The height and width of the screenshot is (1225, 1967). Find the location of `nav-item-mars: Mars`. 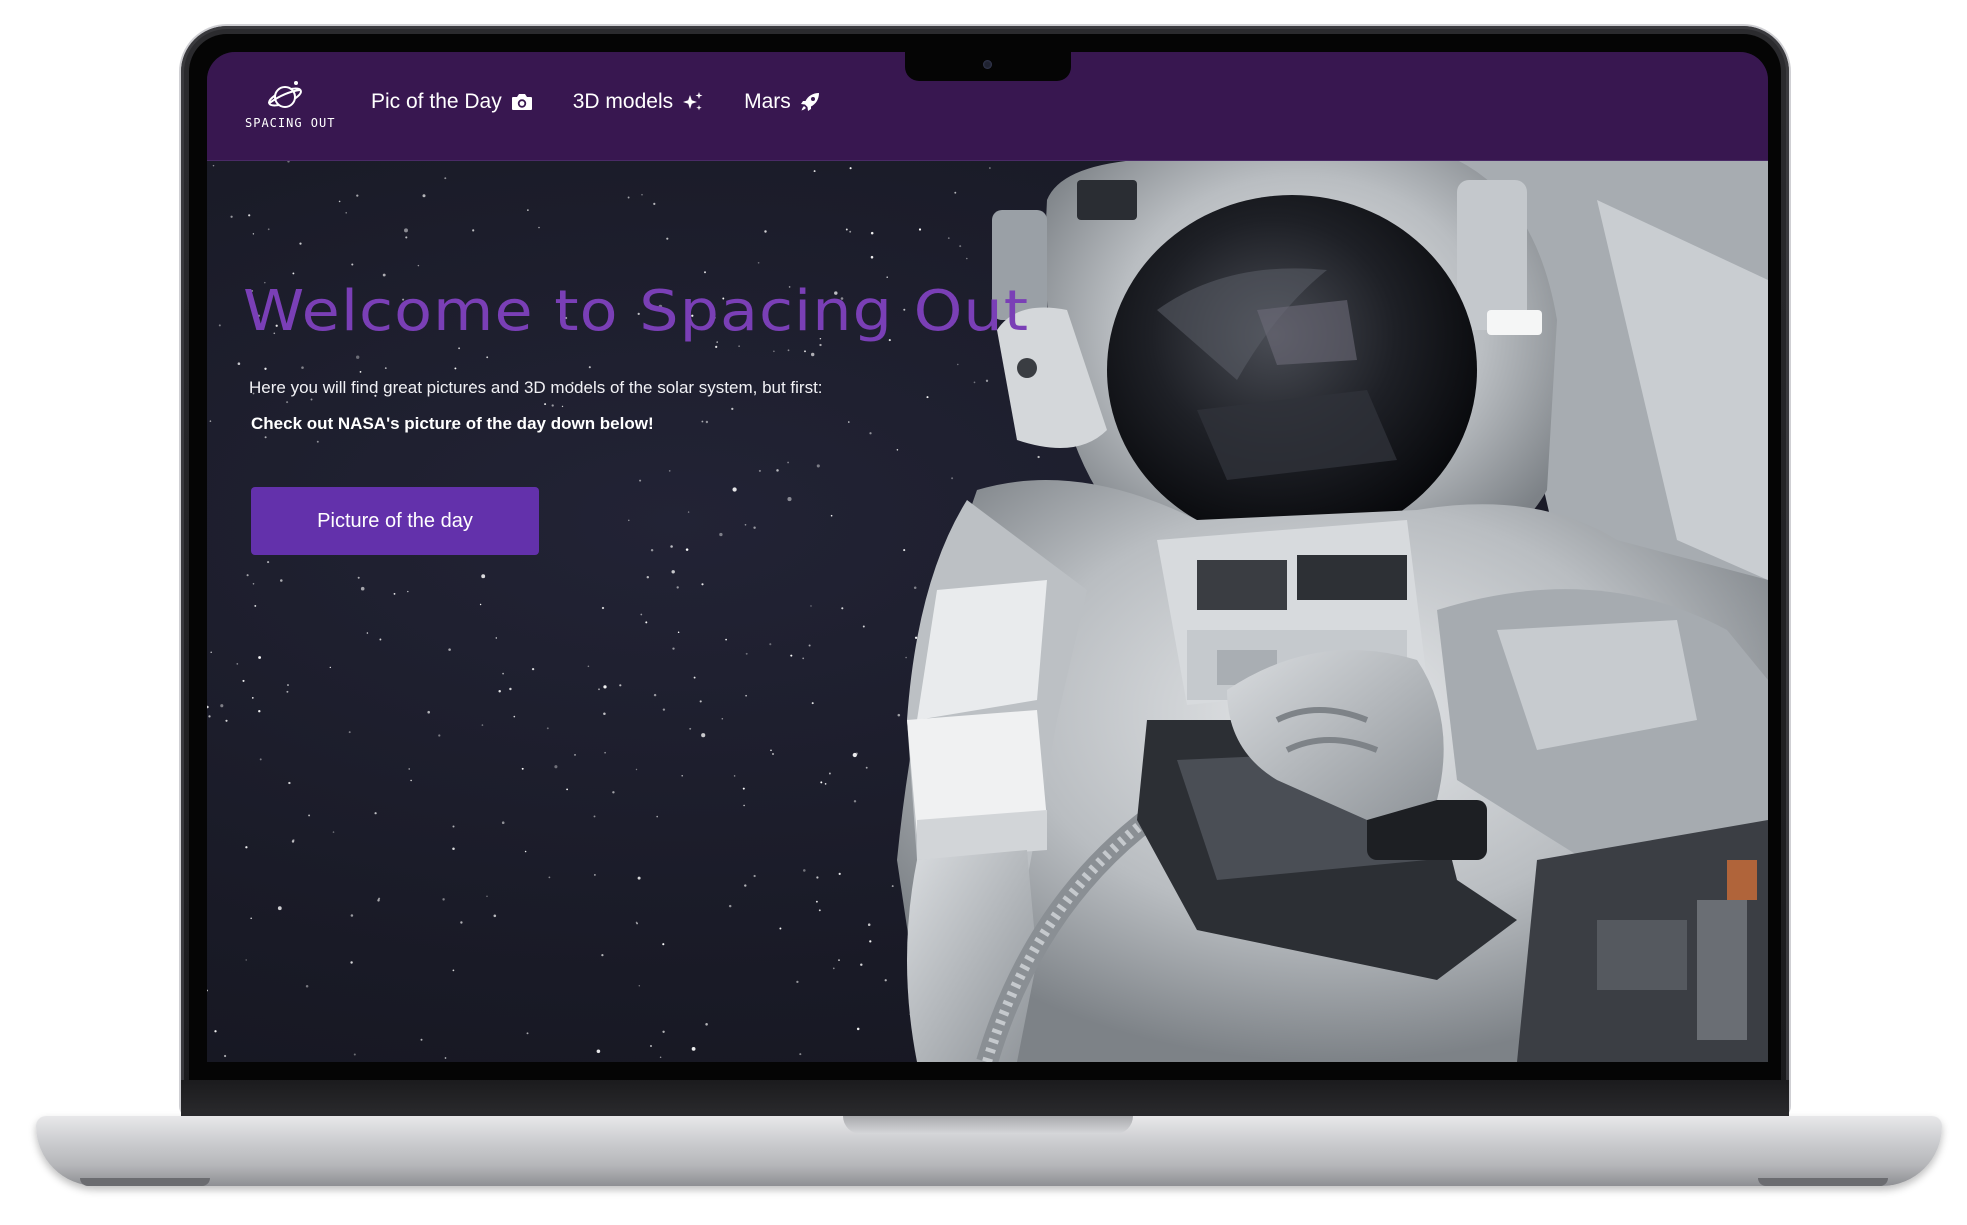

nav-item-mars: Mars is located at coordinates (782, 102).